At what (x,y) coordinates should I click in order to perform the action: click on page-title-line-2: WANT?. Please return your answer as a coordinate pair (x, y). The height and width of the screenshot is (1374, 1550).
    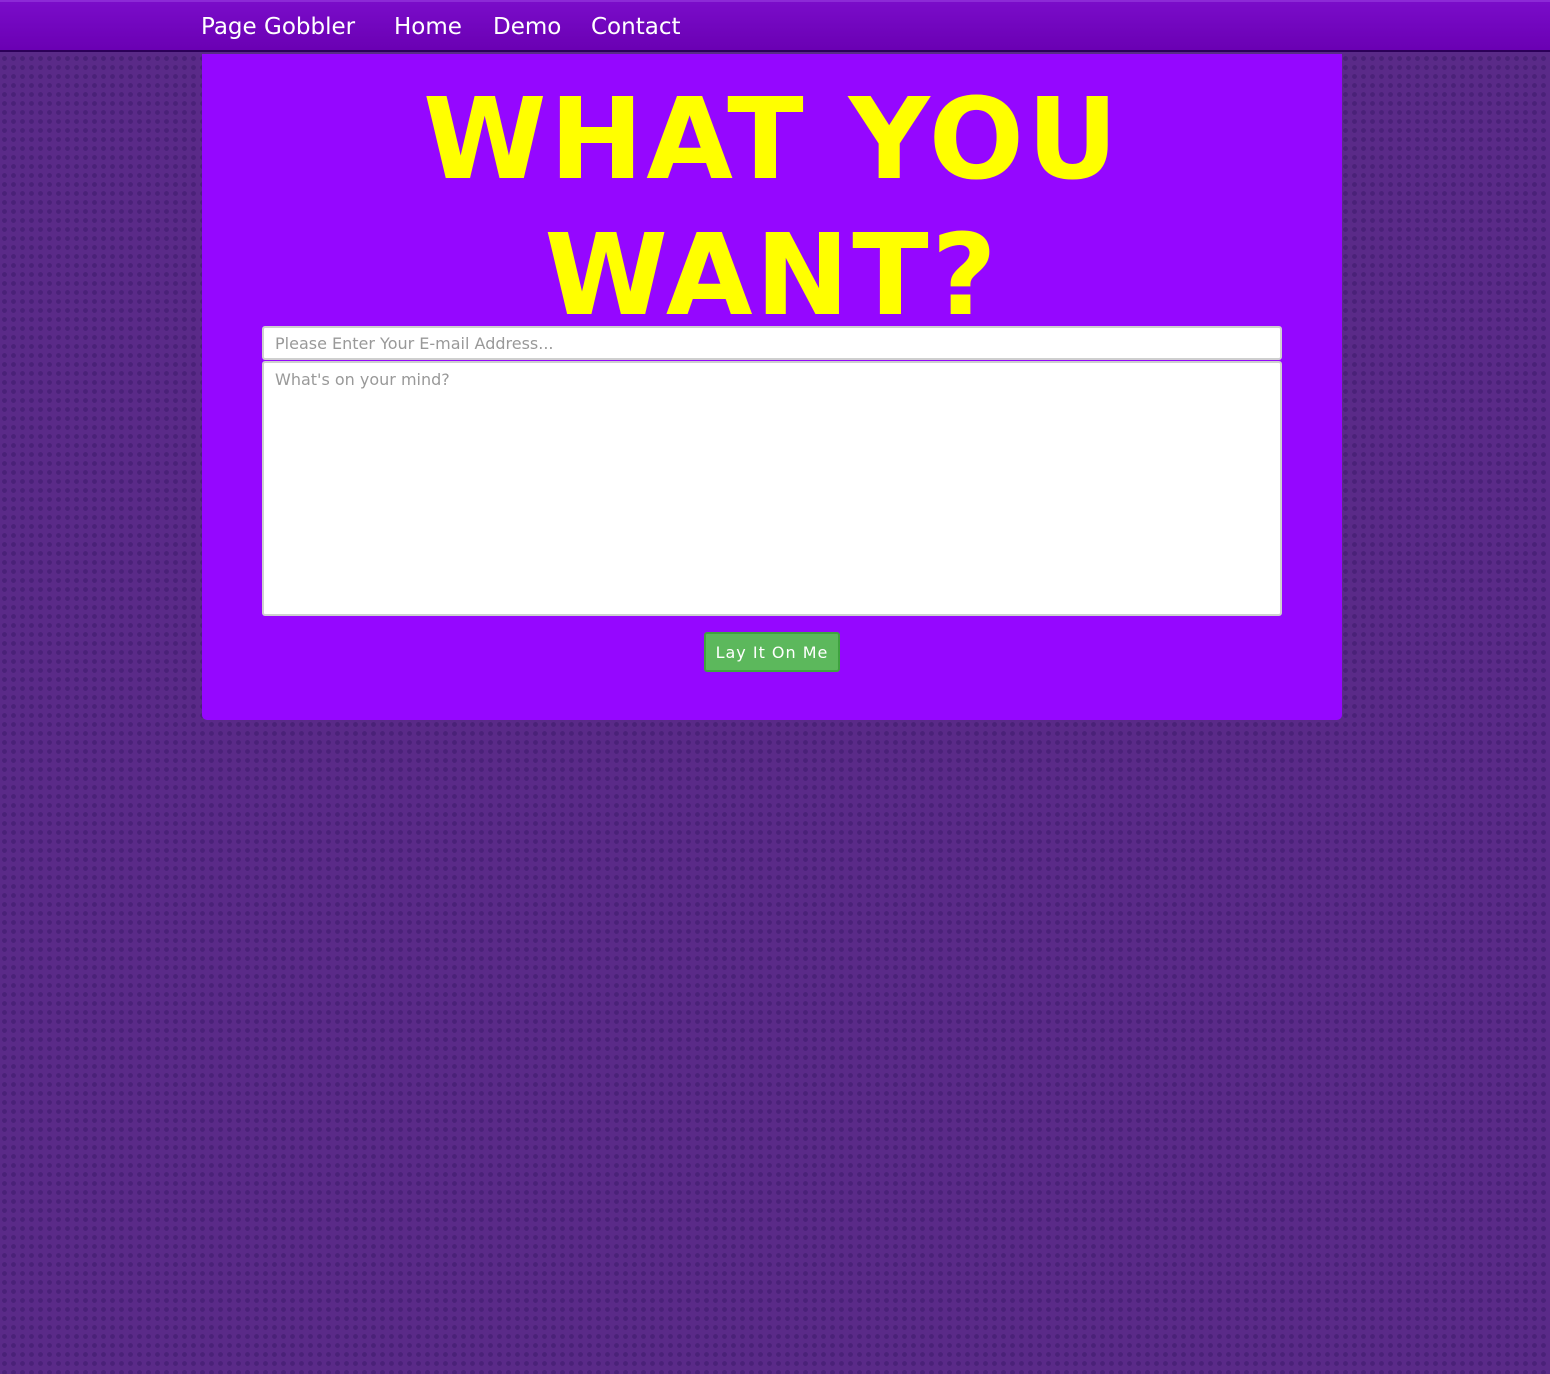
    Looking at the image, I should click on (772, 276).